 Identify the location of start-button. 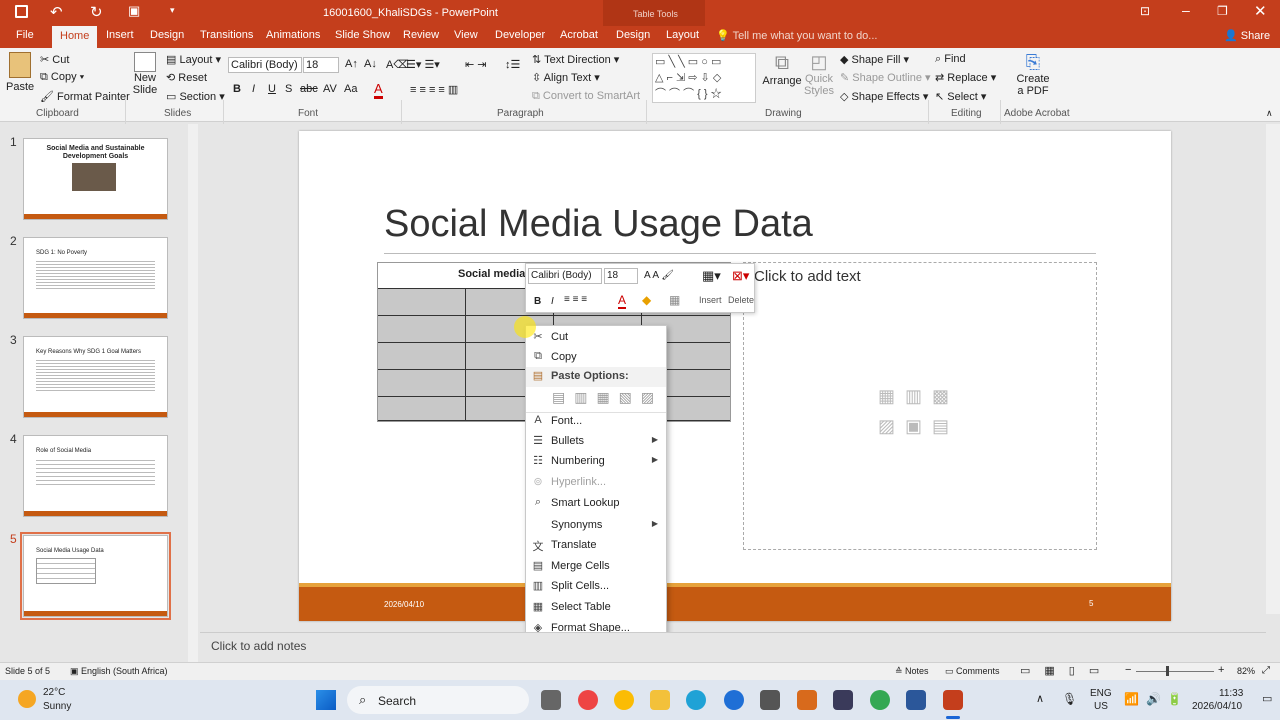
(326, 700).